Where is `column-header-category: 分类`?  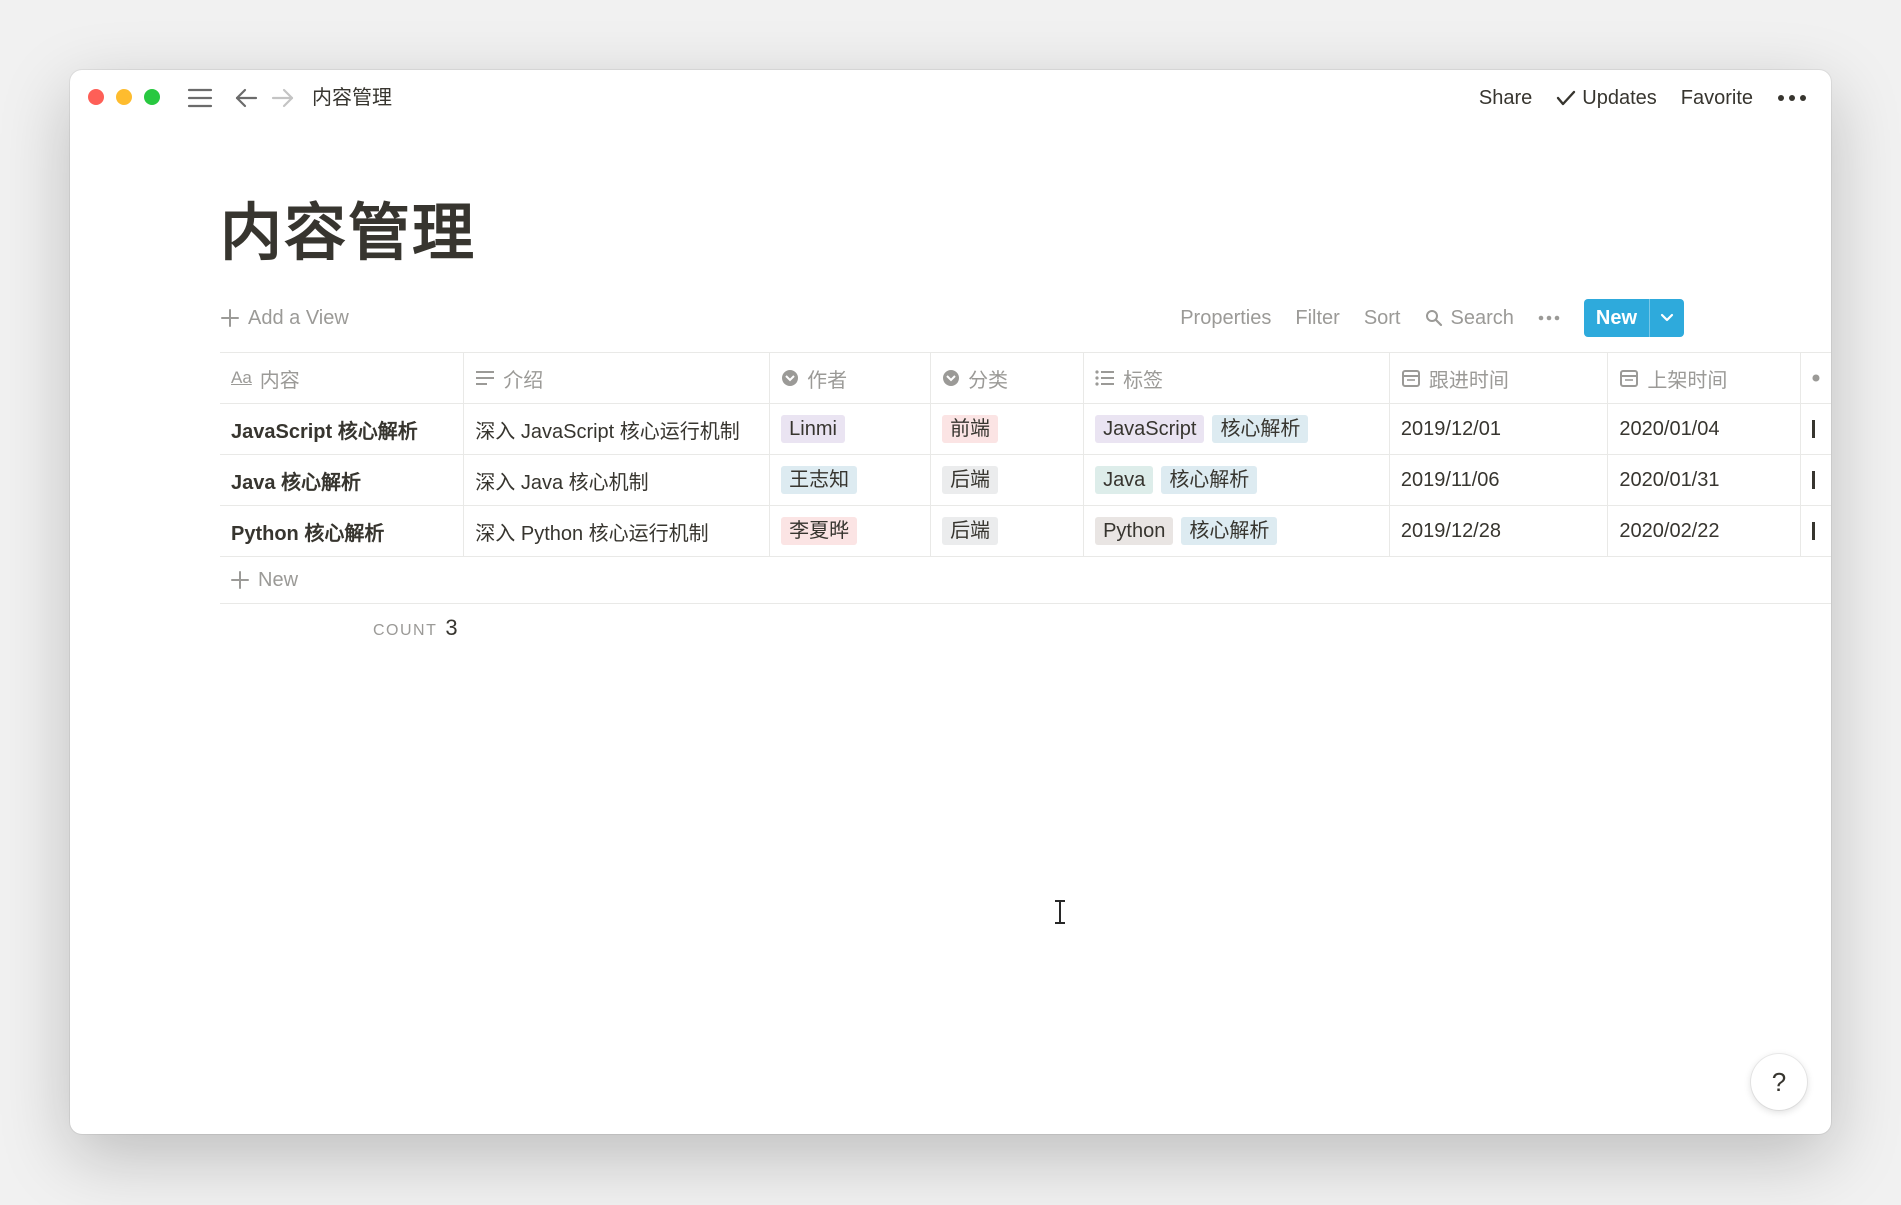
column-header-category: 分类 is located at coordinates (1008, 378).